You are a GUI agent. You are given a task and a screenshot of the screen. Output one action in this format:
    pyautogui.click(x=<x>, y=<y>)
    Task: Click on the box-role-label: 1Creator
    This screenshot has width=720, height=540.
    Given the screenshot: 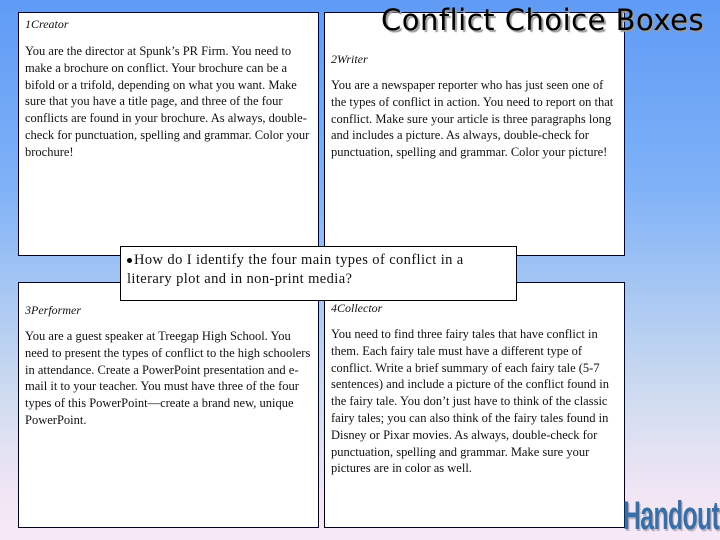 What is the action you would take?
    pyautogui.click(x=47, y=24)
    